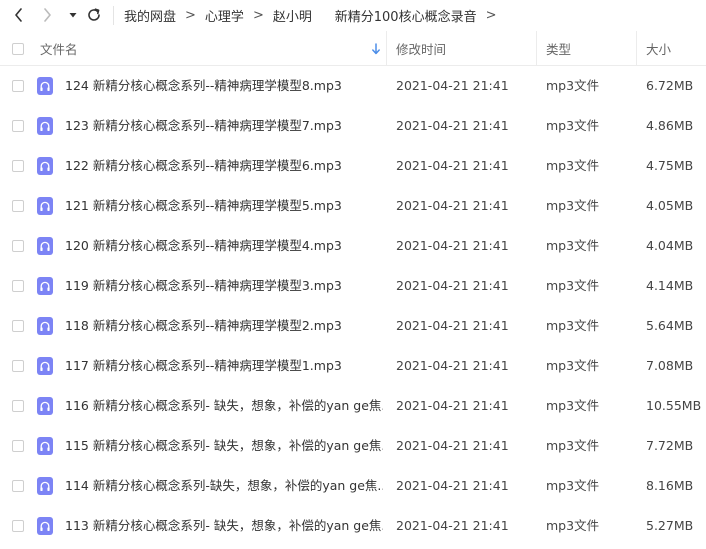  What do you see at coordinates (670, 245) in the screenshot?
I see `file-size: 4.04MB` at bounding box center [670, 245].